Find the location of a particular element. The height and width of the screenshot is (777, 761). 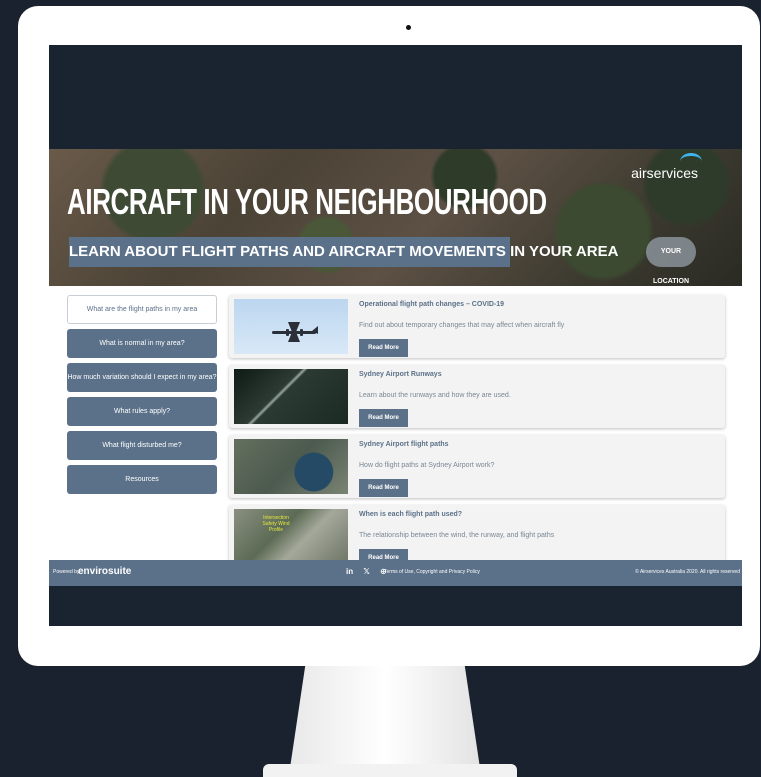

nav-item-rules: What rules apply? is located at coordinates (142, 411).